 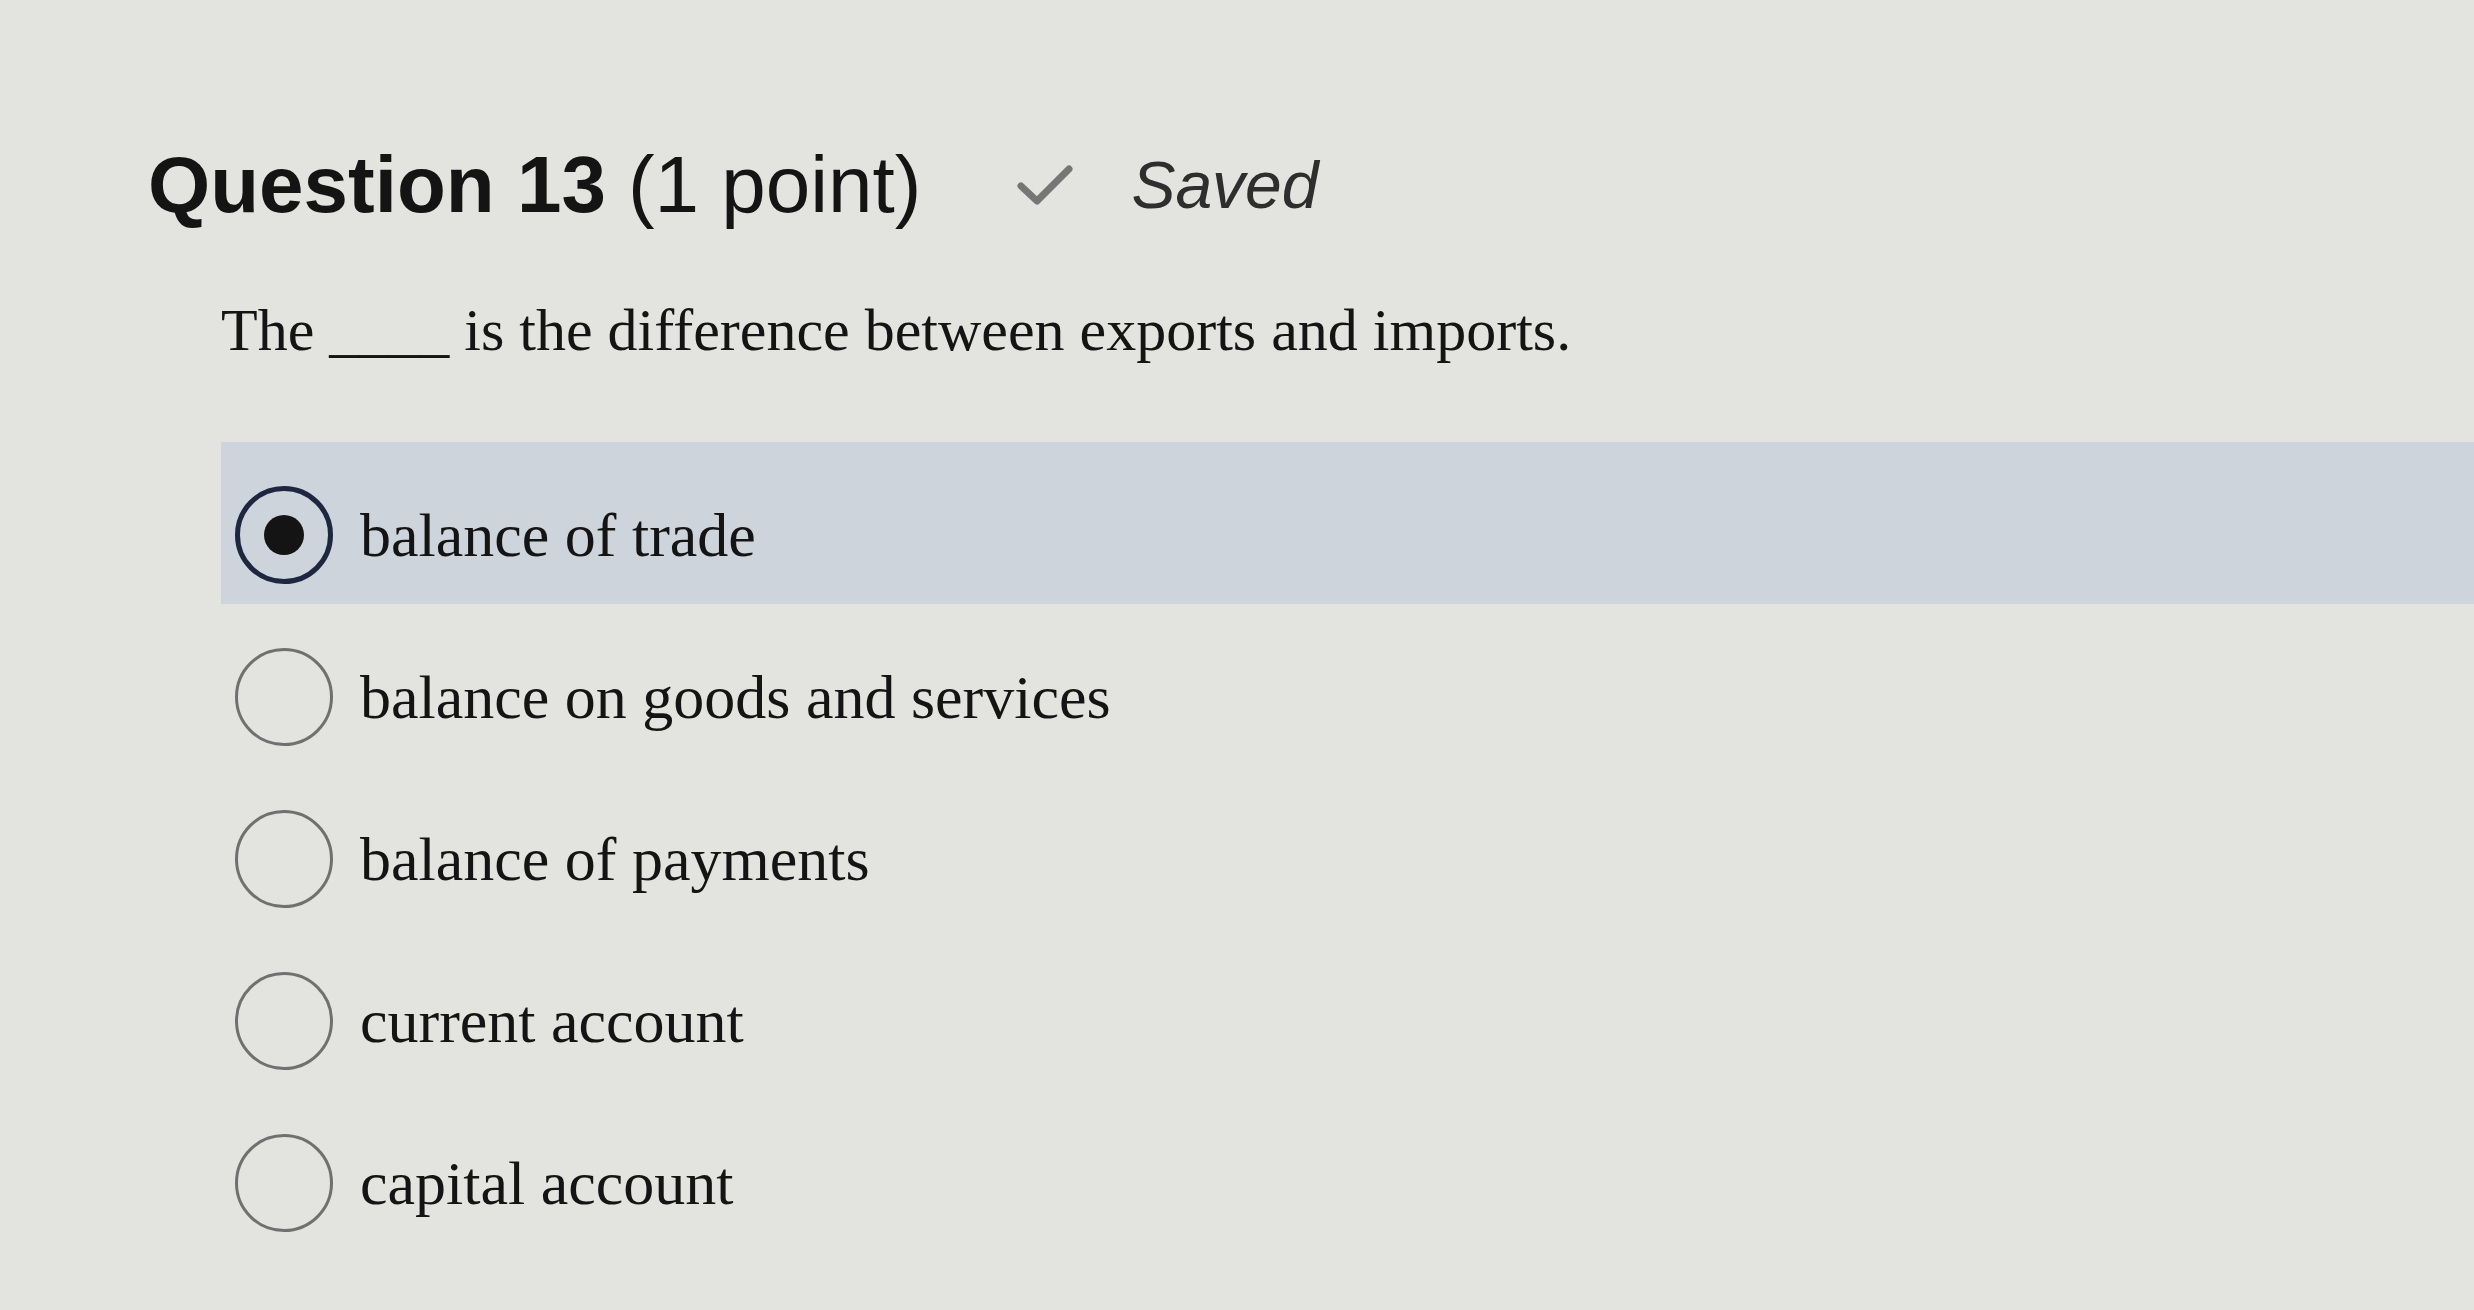 I want to click on checkmark-icon, so click(x=1045, y=185).